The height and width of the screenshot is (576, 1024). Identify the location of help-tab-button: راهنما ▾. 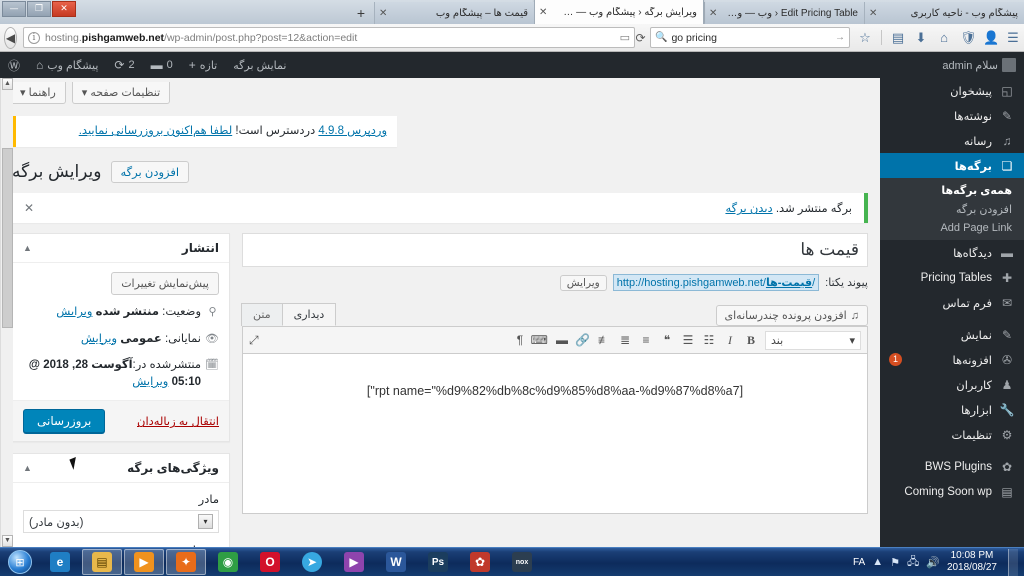
(38, 93).